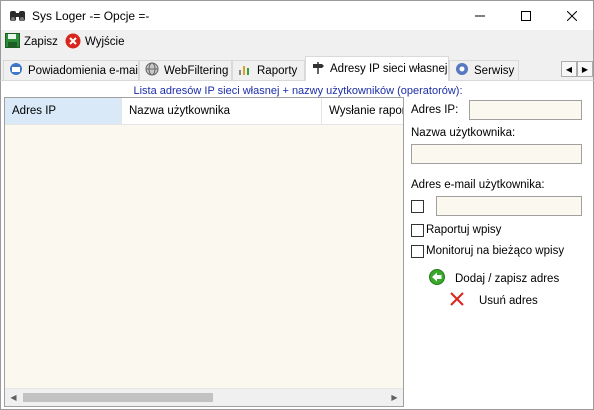 The image size is (594, 410). I want to click on email-icon, so click(16, 70).